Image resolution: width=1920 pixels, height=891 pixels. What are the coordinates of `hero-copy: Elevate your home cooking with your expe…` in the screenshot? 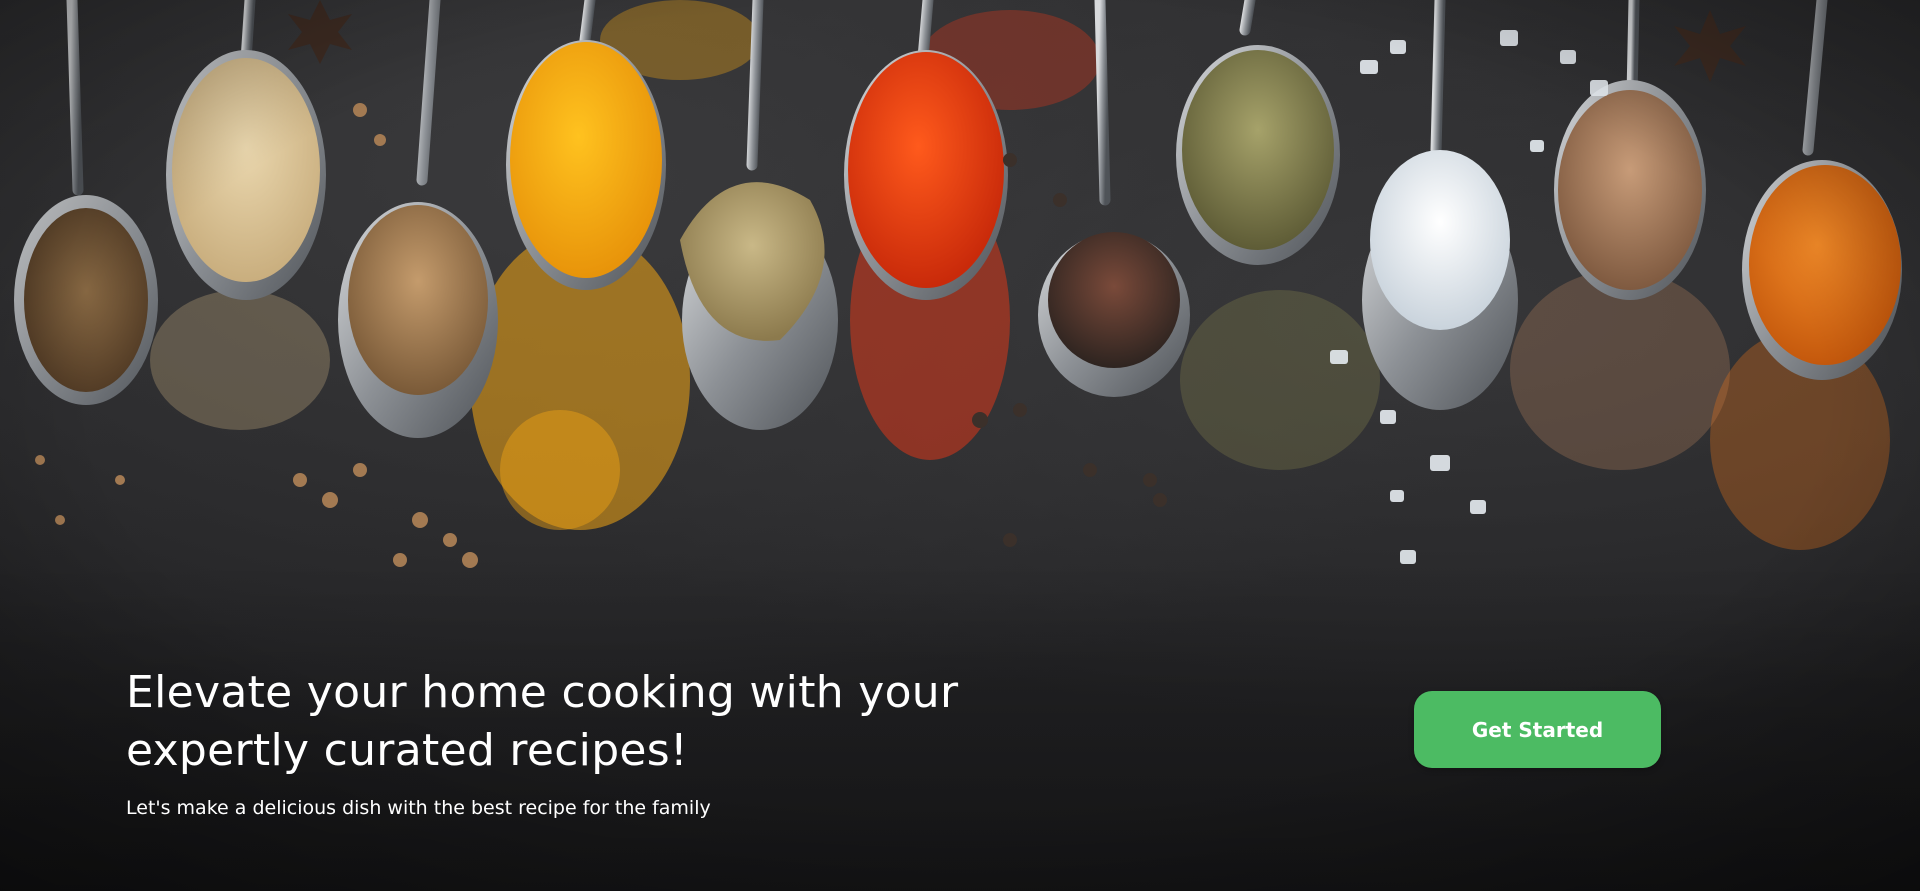 It's located at (606, 742).